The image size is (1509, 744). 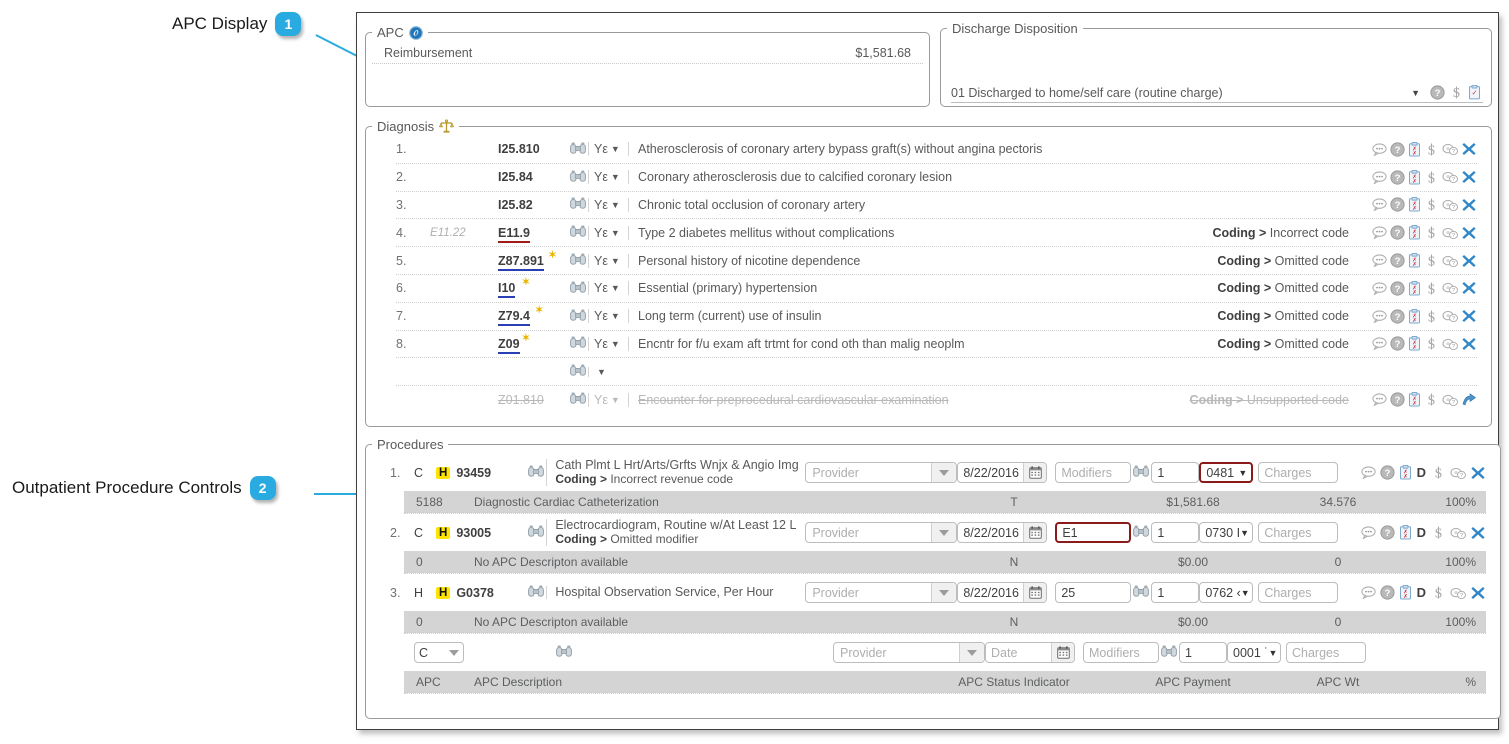 What do you see at coordinates (1326, 652) in the screenshot?
I see `charges-input: Charges` at bounding box center [1326, 652].